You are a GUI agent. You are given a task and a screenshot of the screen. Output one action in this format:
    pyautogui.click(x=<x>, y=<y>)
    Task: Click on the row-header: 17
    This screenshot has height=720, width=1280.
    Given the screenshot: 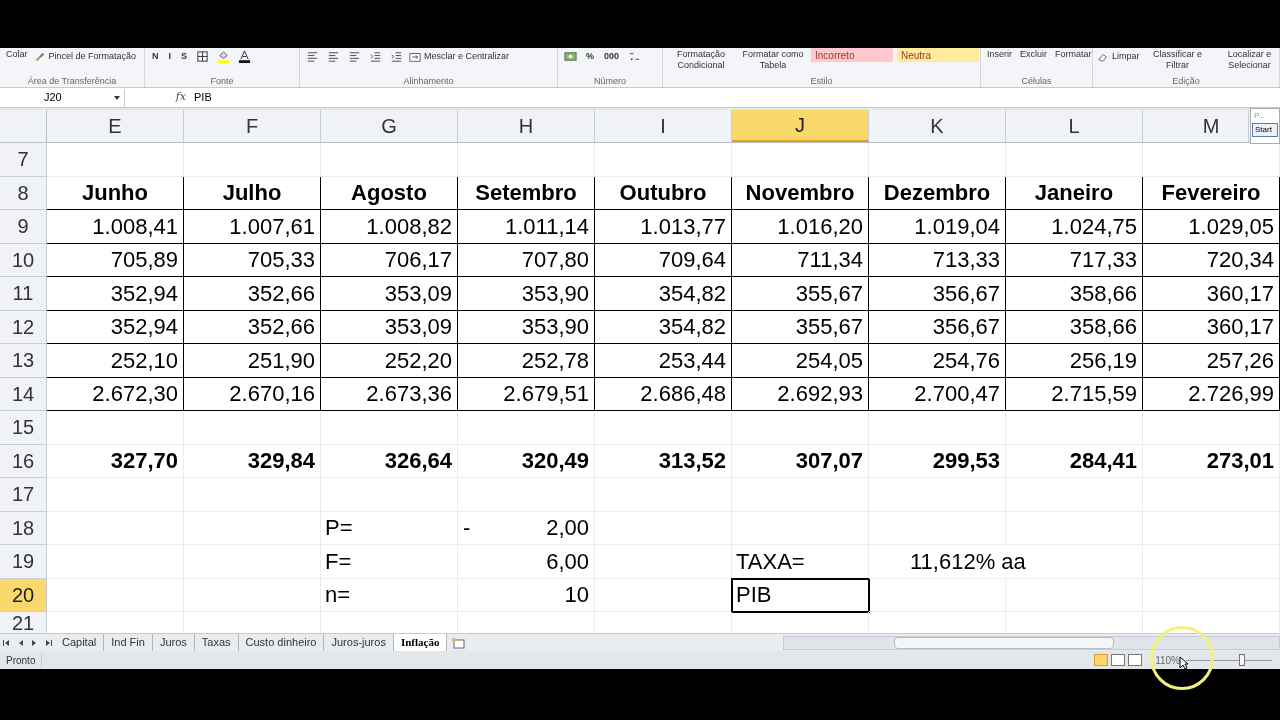 What is the action you would take?
    pyautogui.click(x=23, y=495)
    